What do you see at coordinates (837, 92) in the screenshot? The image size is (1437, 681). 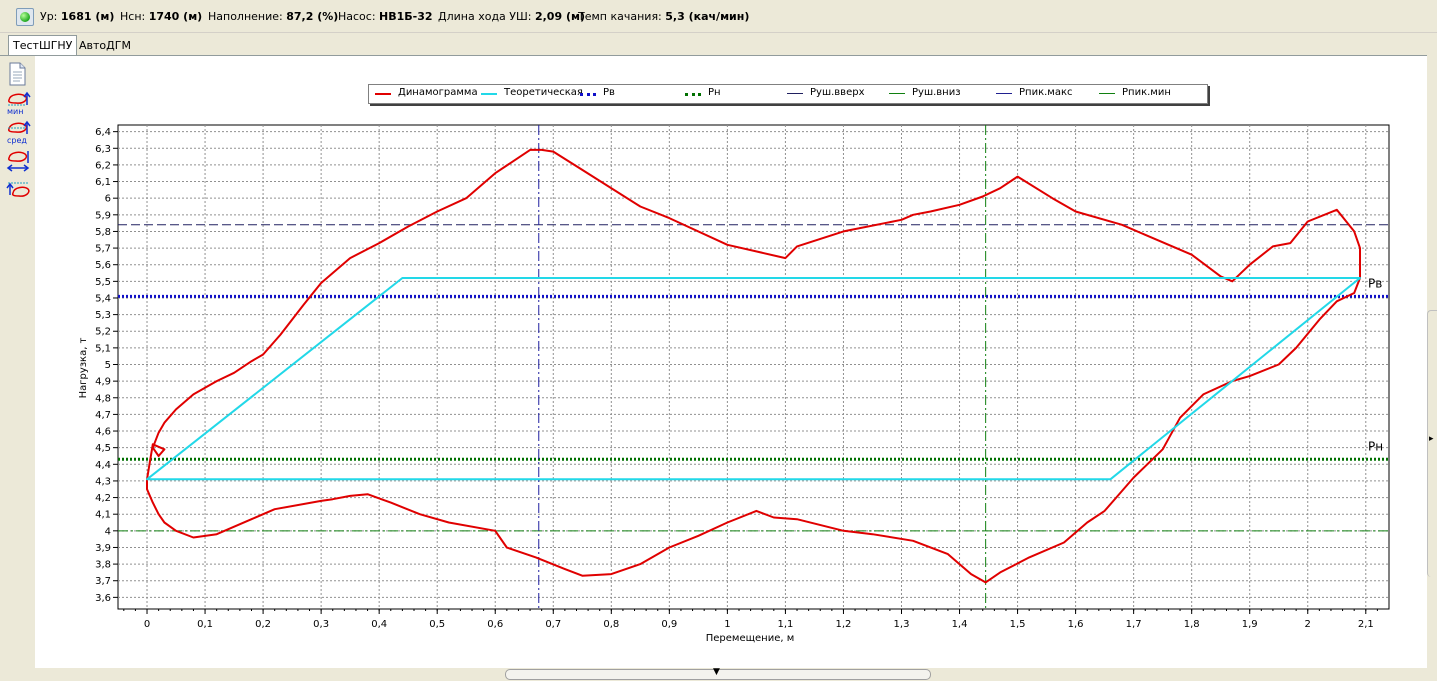 I see `legend-label: Руш.вверх` at bounding box center [837, 92].